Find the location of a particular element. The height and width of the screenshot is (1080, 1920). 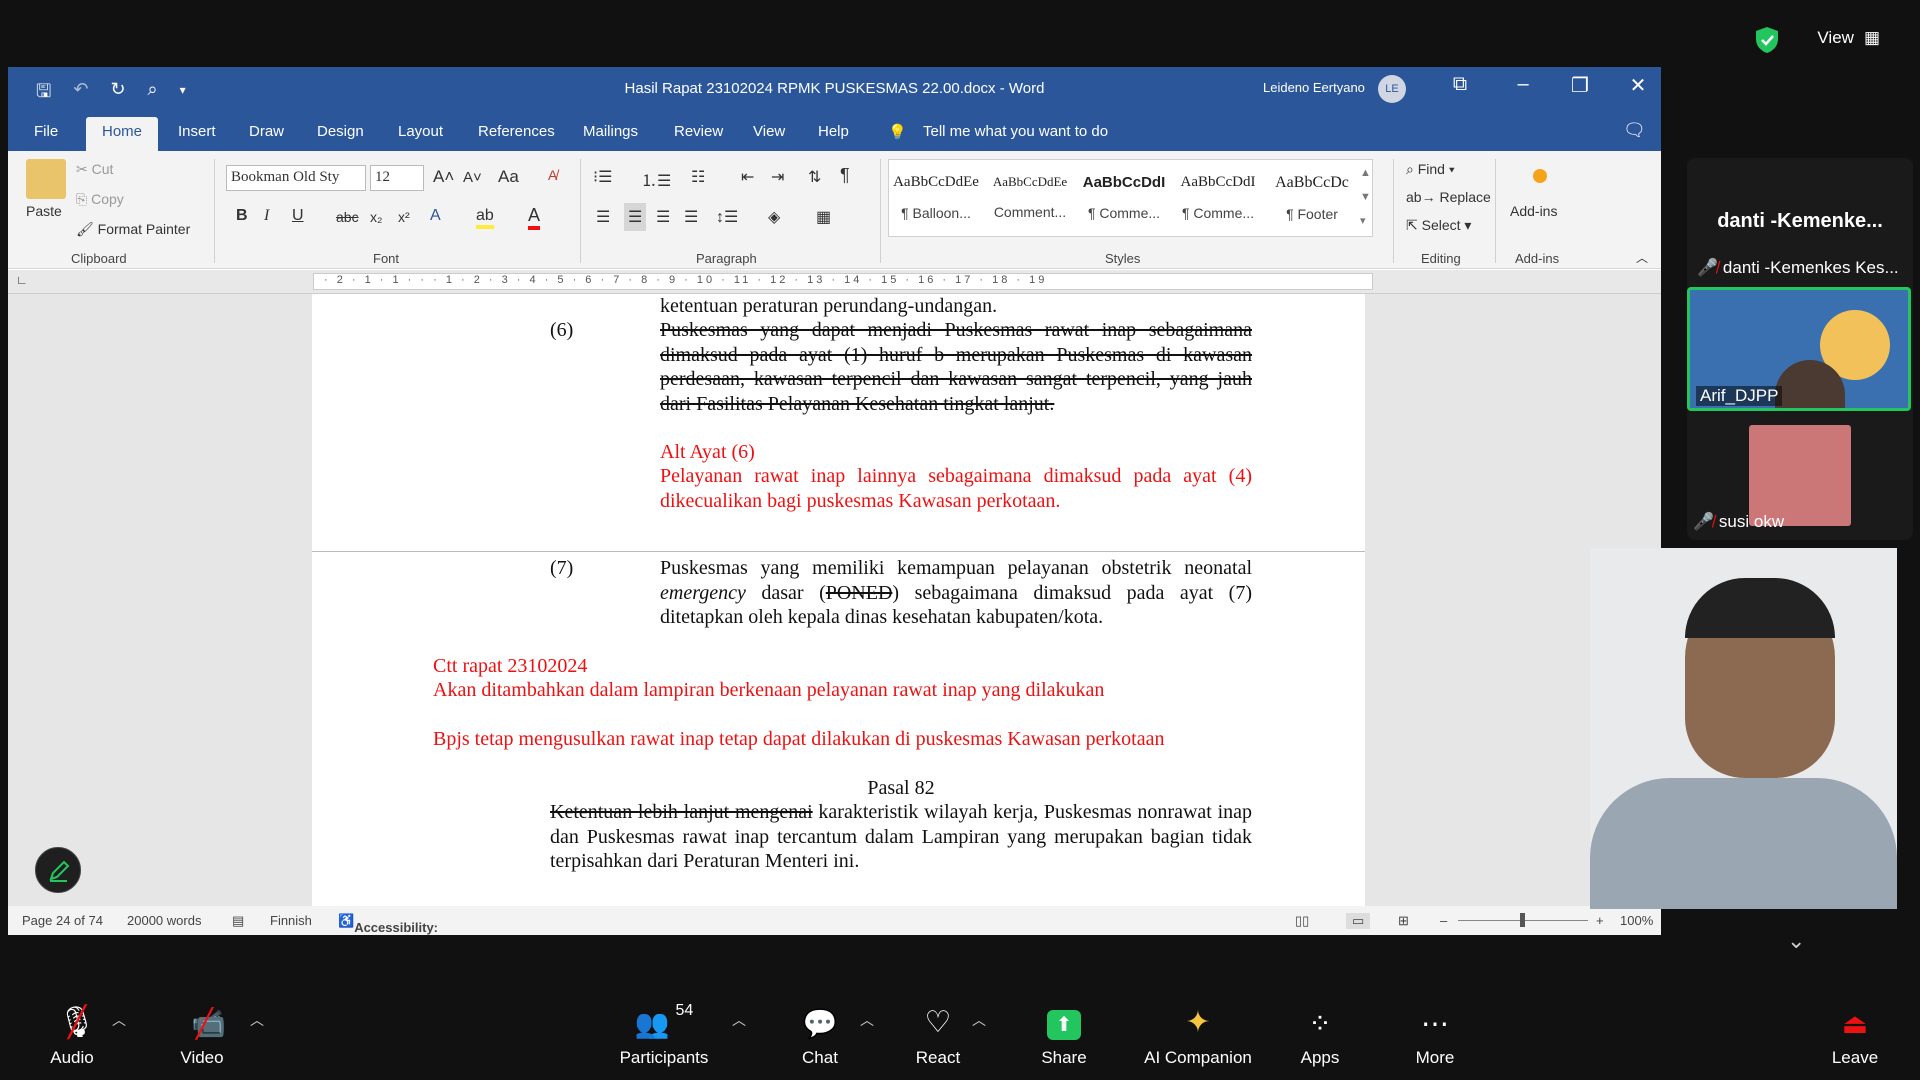

tab-help: Help is located at coordinates (833, 131).